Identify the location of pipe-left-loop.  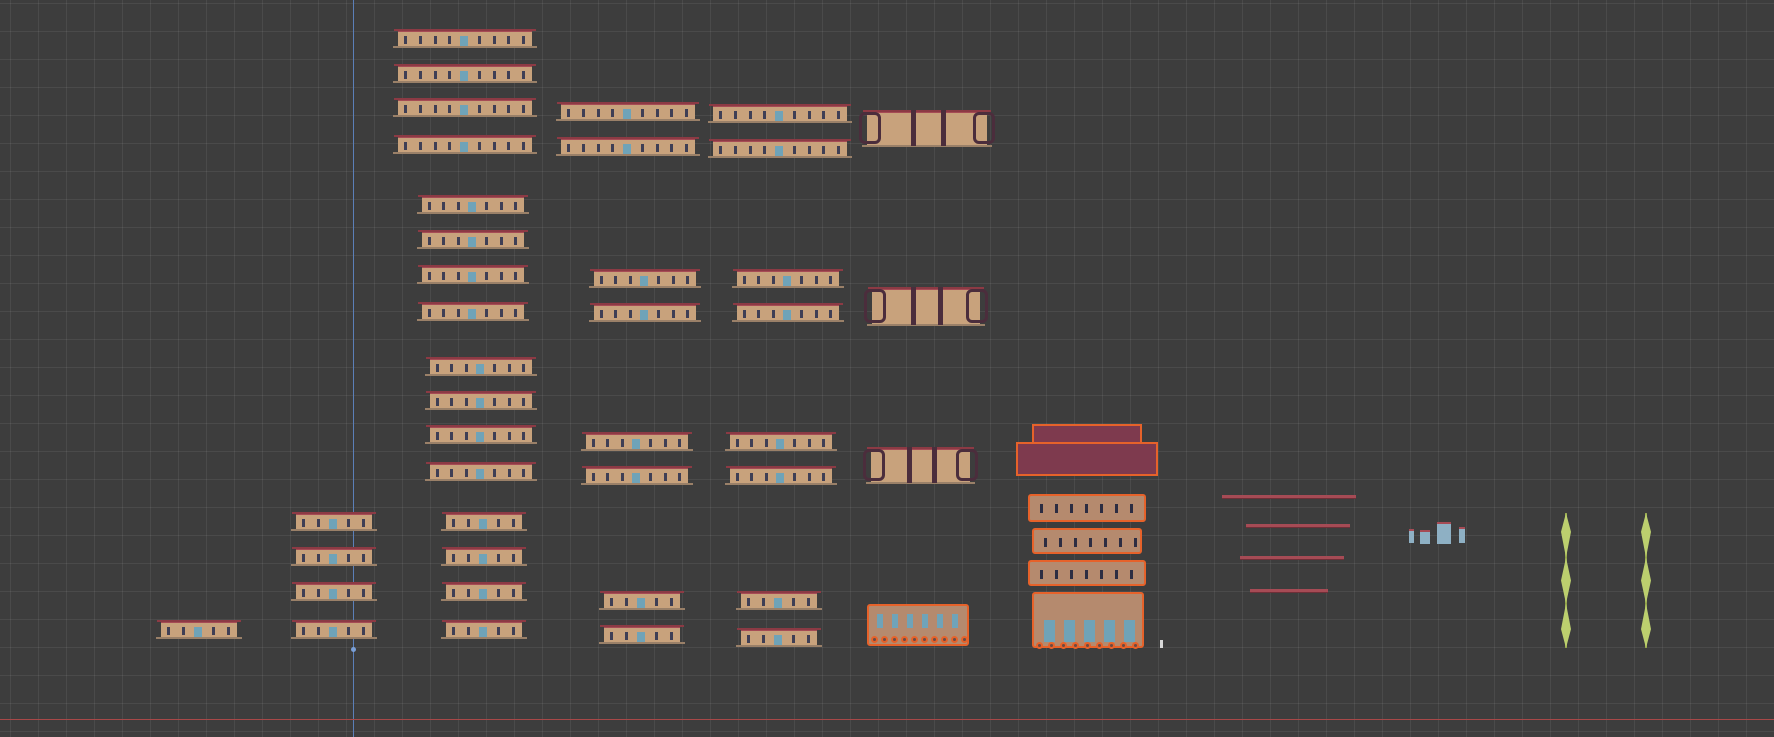
(874, 465).